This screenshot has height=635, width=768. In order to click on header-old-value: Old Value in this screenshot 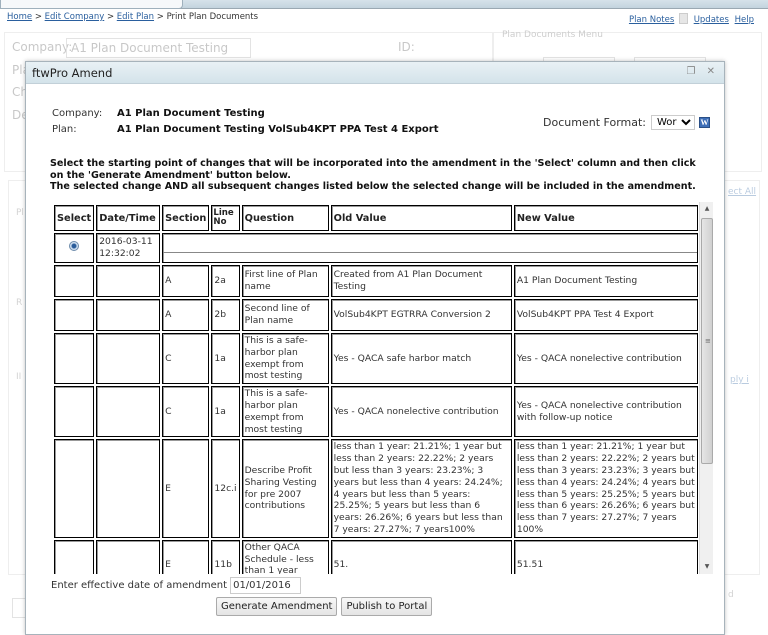, I will do `click(421, 218)`.